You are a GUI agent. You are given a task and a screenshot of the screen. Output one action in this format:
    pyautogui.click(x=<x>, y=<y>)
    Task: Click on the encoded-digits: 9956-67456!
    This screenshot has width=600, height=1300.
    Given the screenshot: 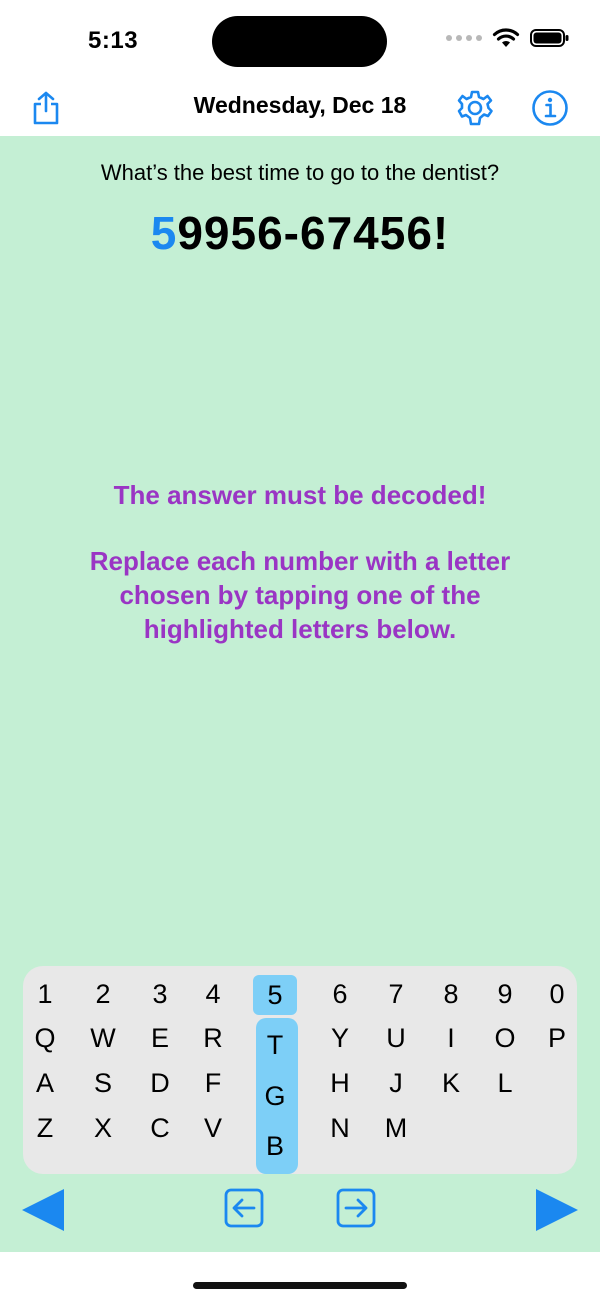 What is the action you would take?
    pyautogui.click(x=313, y=233)
    